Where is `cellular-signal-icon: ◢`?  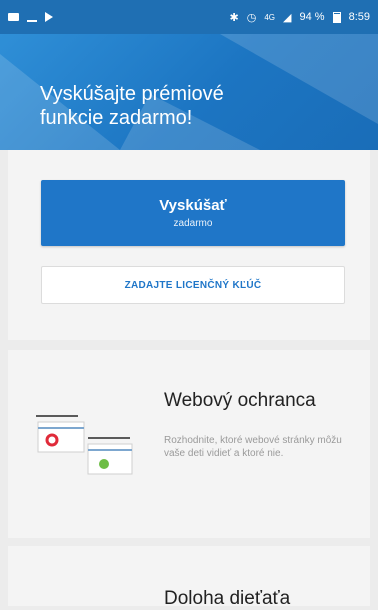
cellular-signal-icon: ◢ is located at coordinates (287, 17).